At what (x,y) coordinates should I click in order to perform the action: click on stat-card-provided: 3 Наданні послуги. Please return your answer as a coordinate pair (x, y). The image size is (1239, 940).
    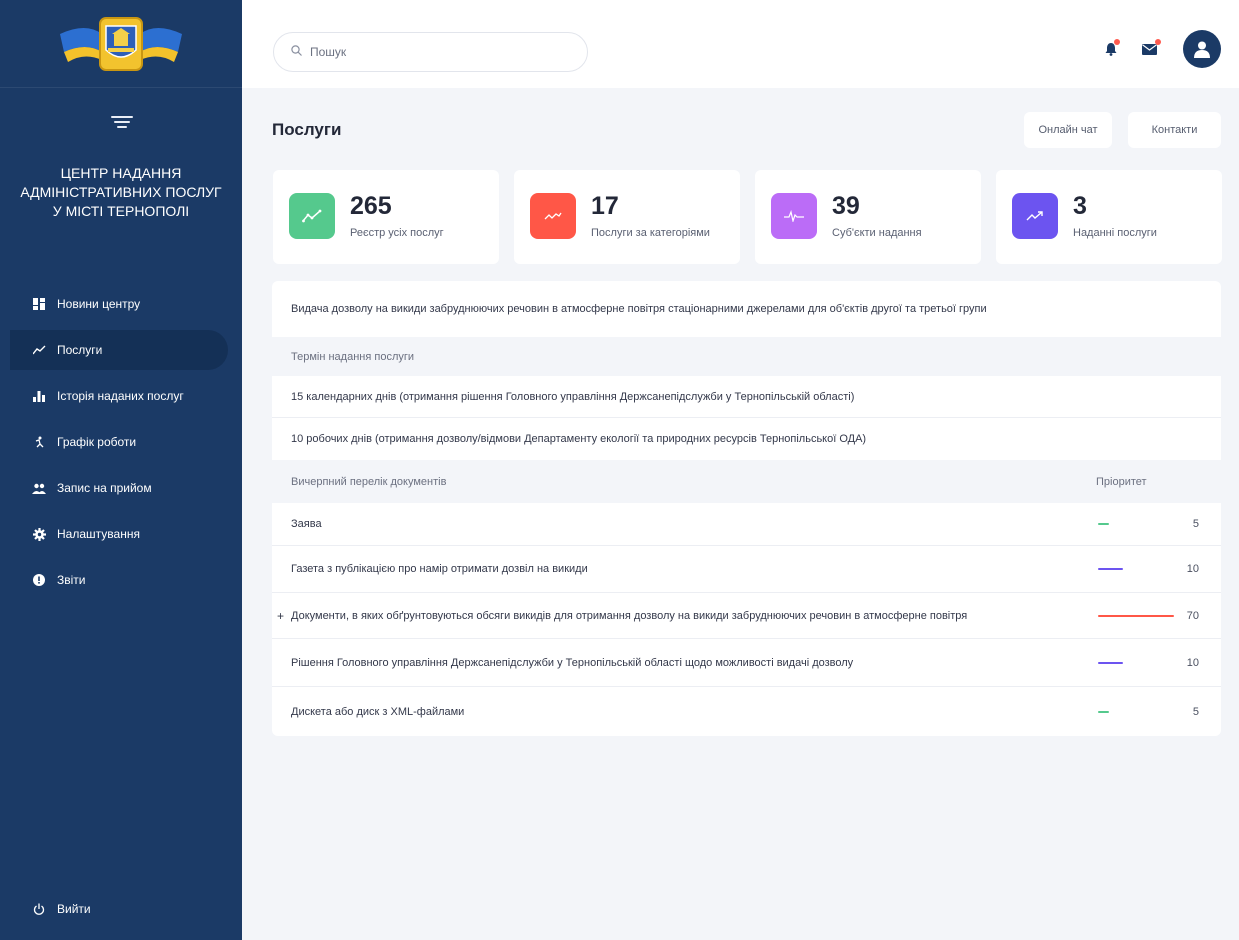
    Looking at the image, I should click on (1109, 217).